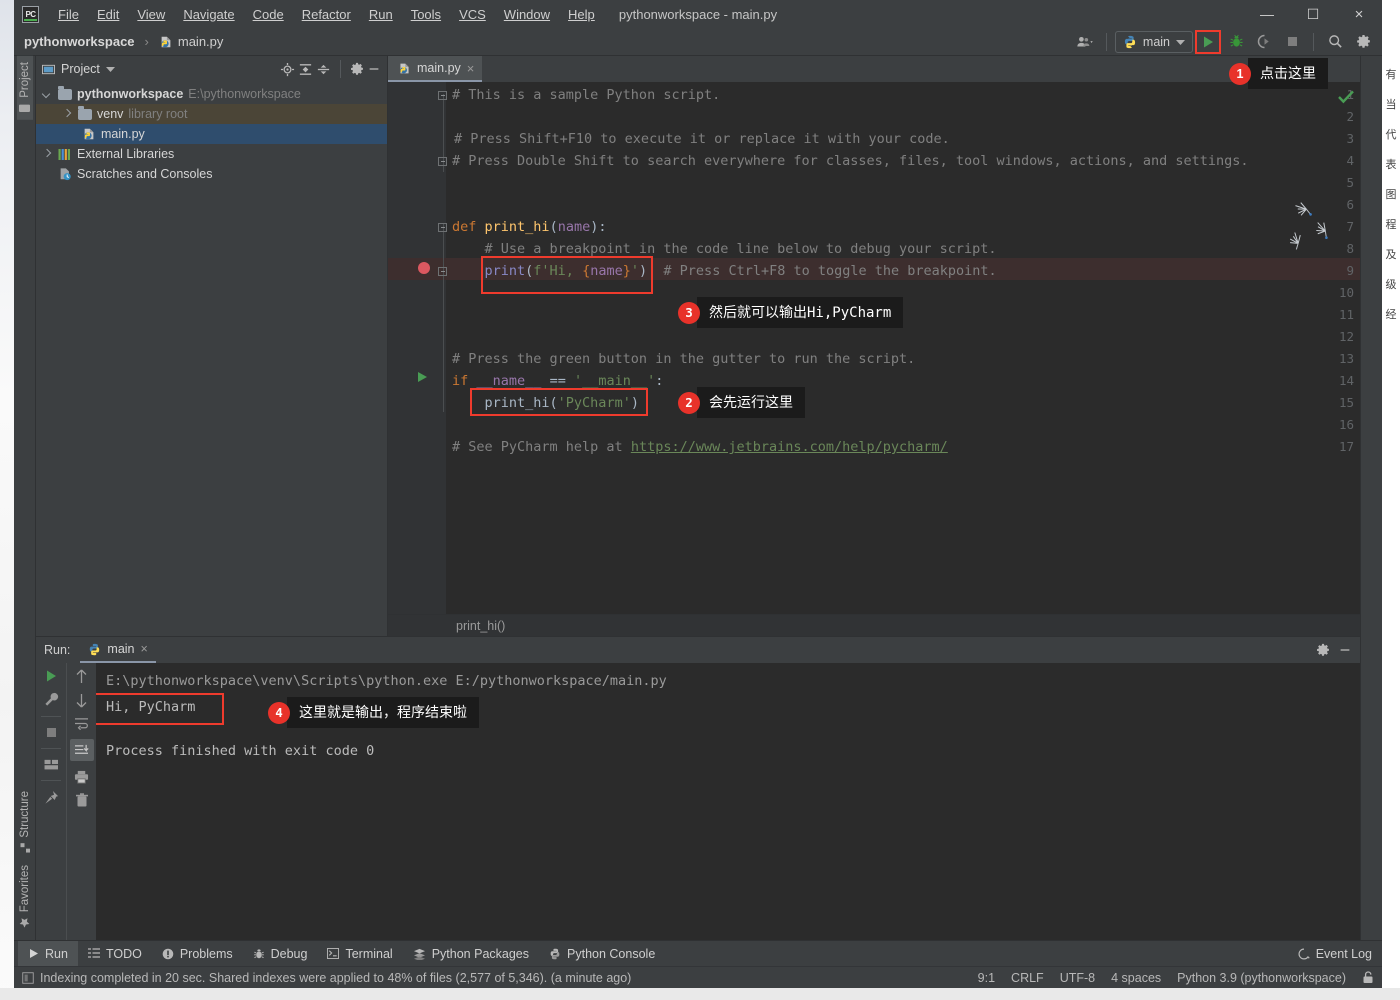 The height and width of the screenshot is (1000, 1400). I want to click on folder-icon, so click(65, 92).